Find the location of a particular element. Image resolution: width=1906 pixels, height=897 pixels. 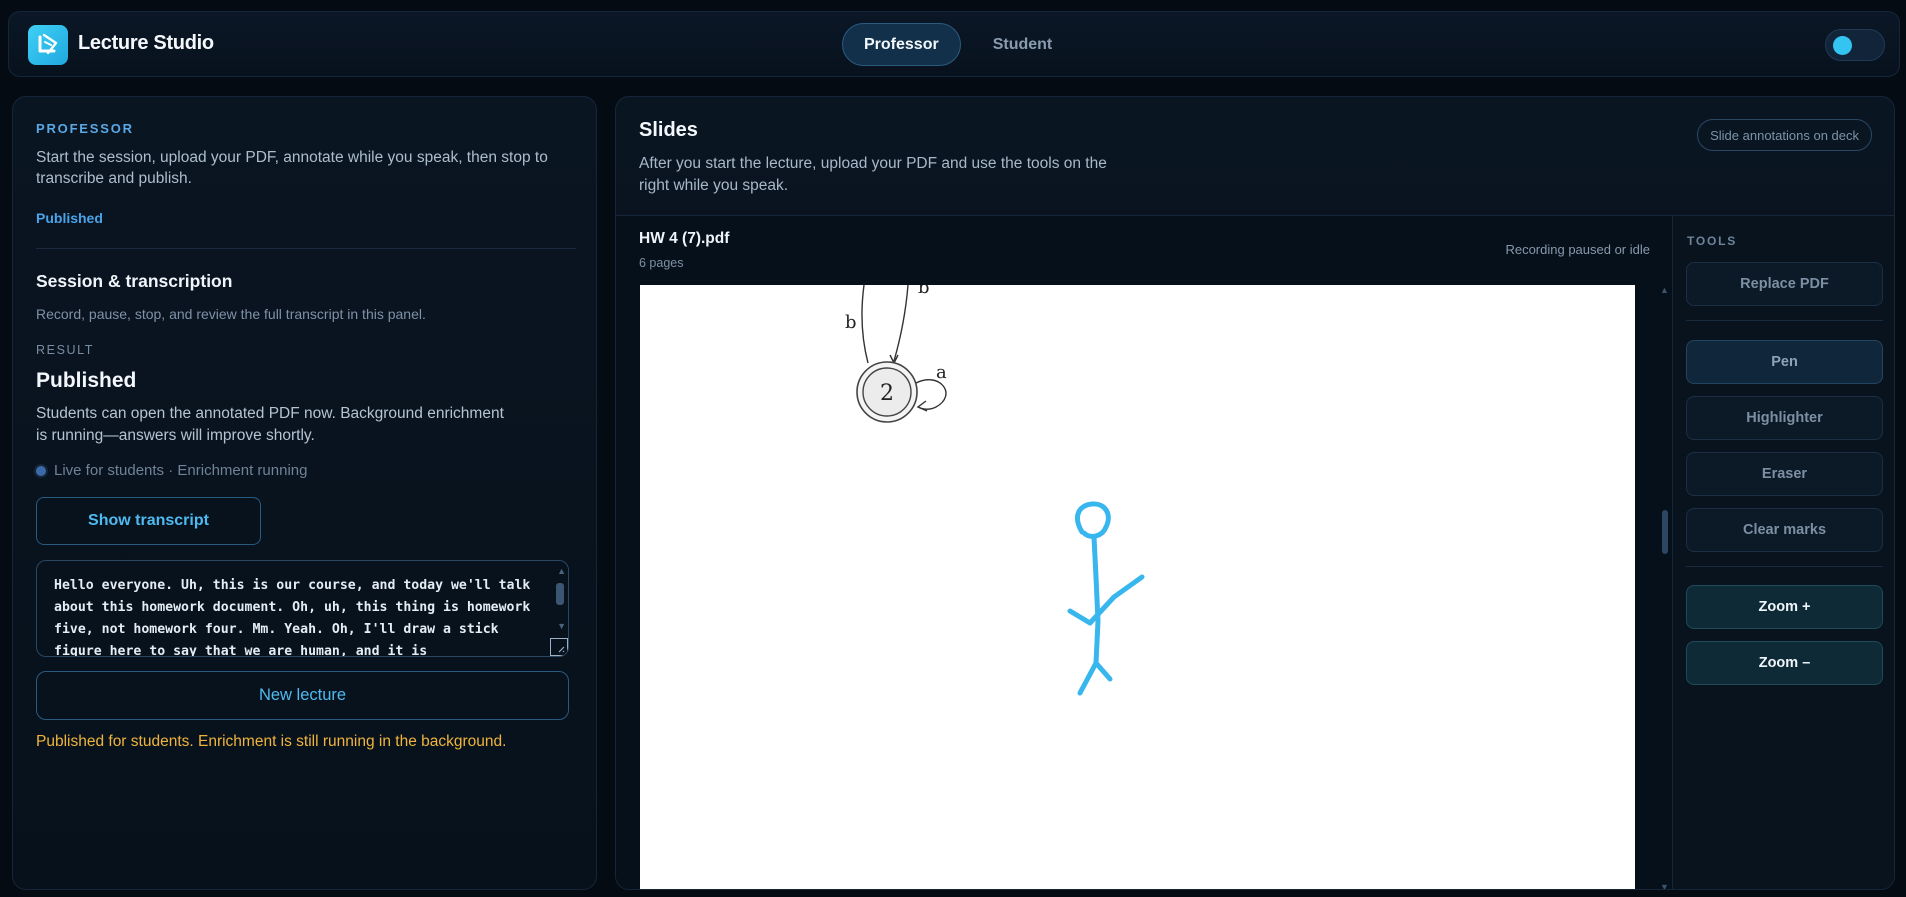

session-title: Session & transcription is located at coordinates (134, 281).